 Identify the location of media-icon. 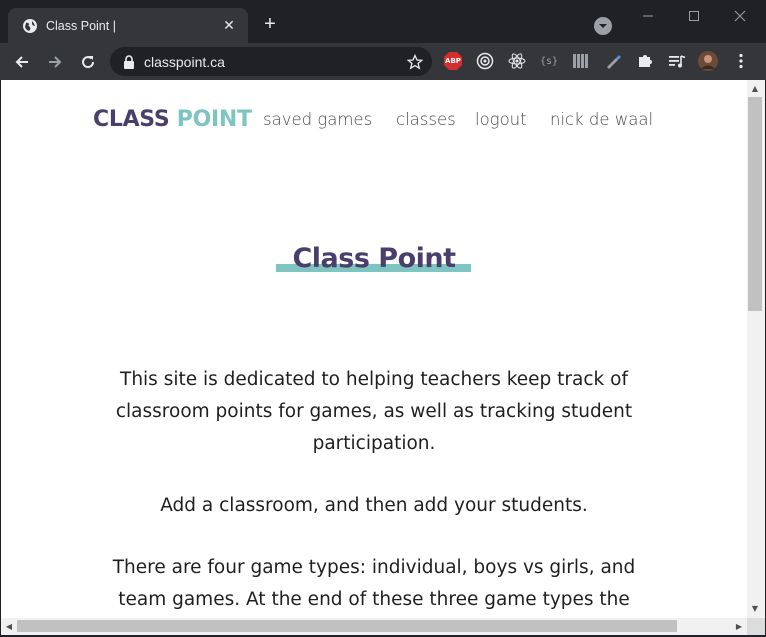
(677, 61).